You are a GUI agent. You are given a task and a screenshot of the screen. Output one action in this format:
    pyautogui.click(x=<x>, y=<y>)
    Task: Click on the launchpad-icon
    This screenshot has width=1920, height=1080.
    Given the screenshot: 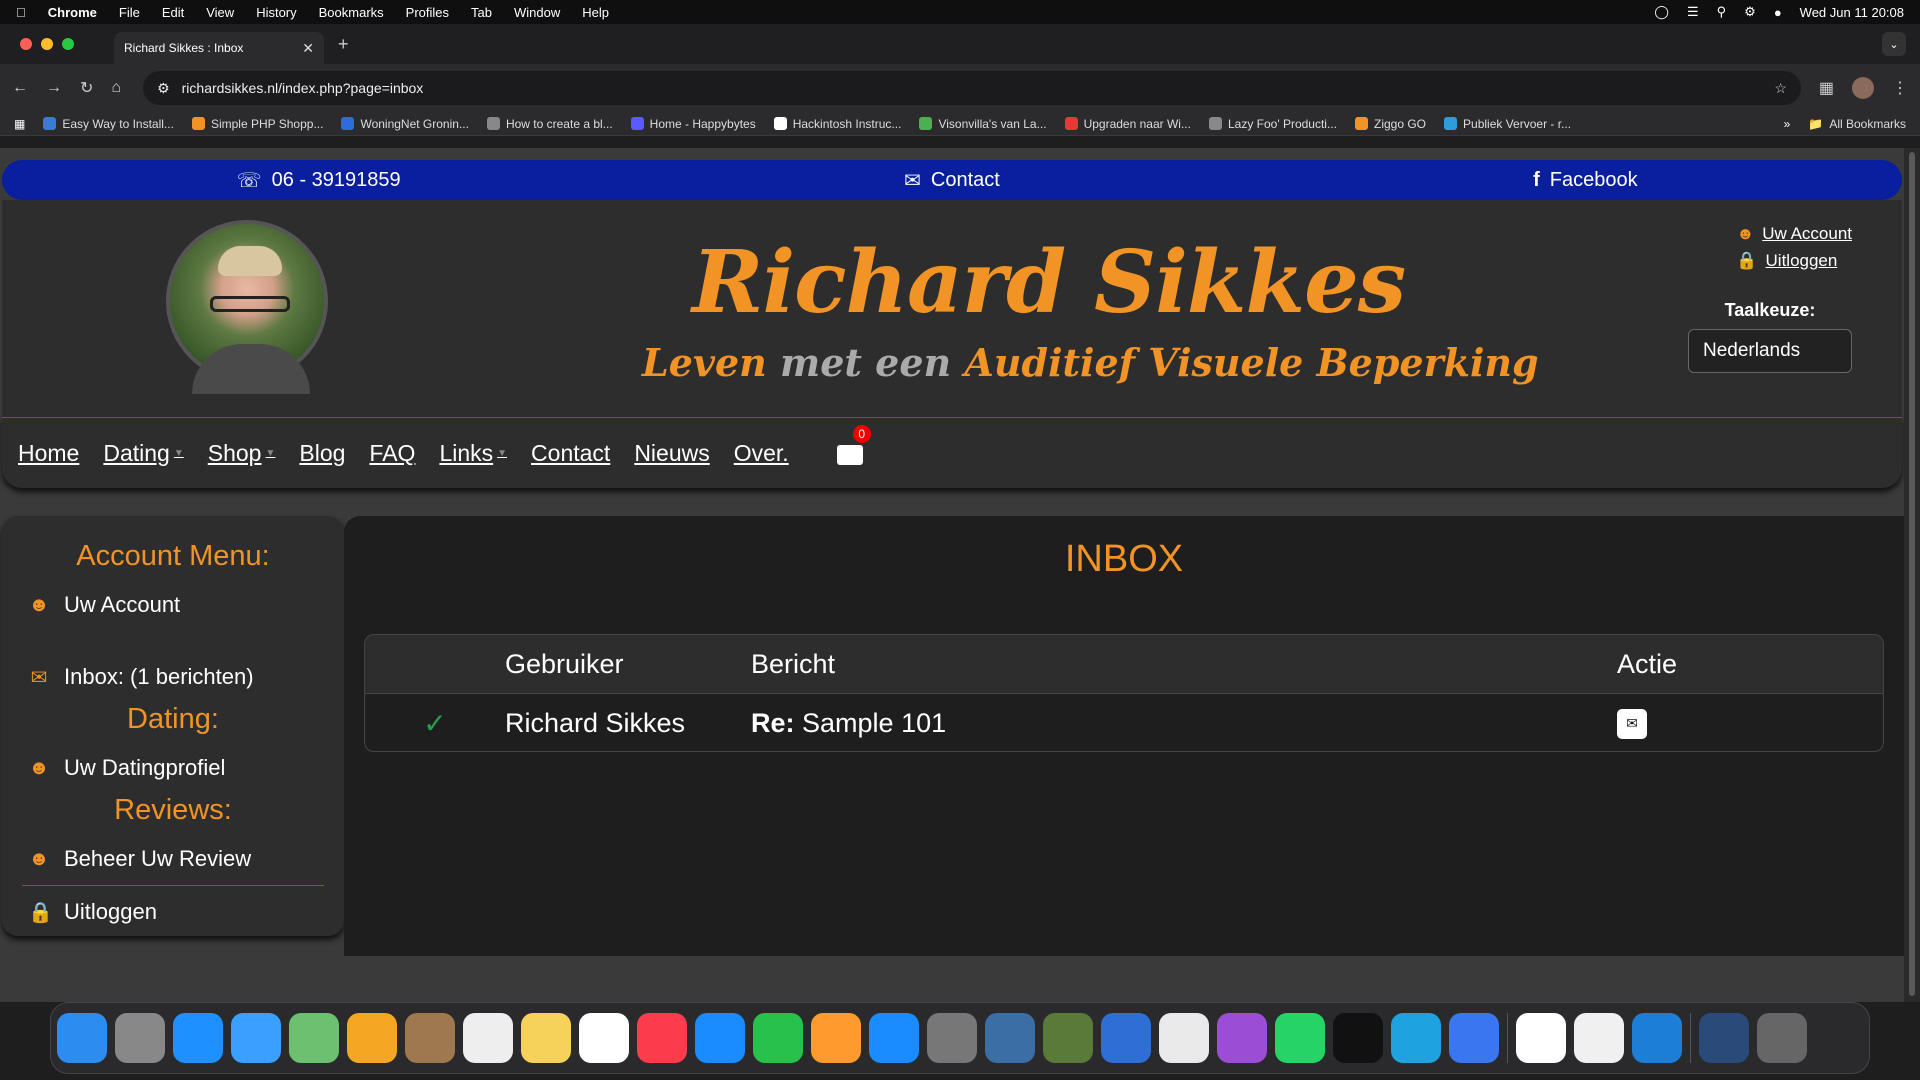 What is the action you would take?
    pyautogui.click(x=140, y=1038)
    